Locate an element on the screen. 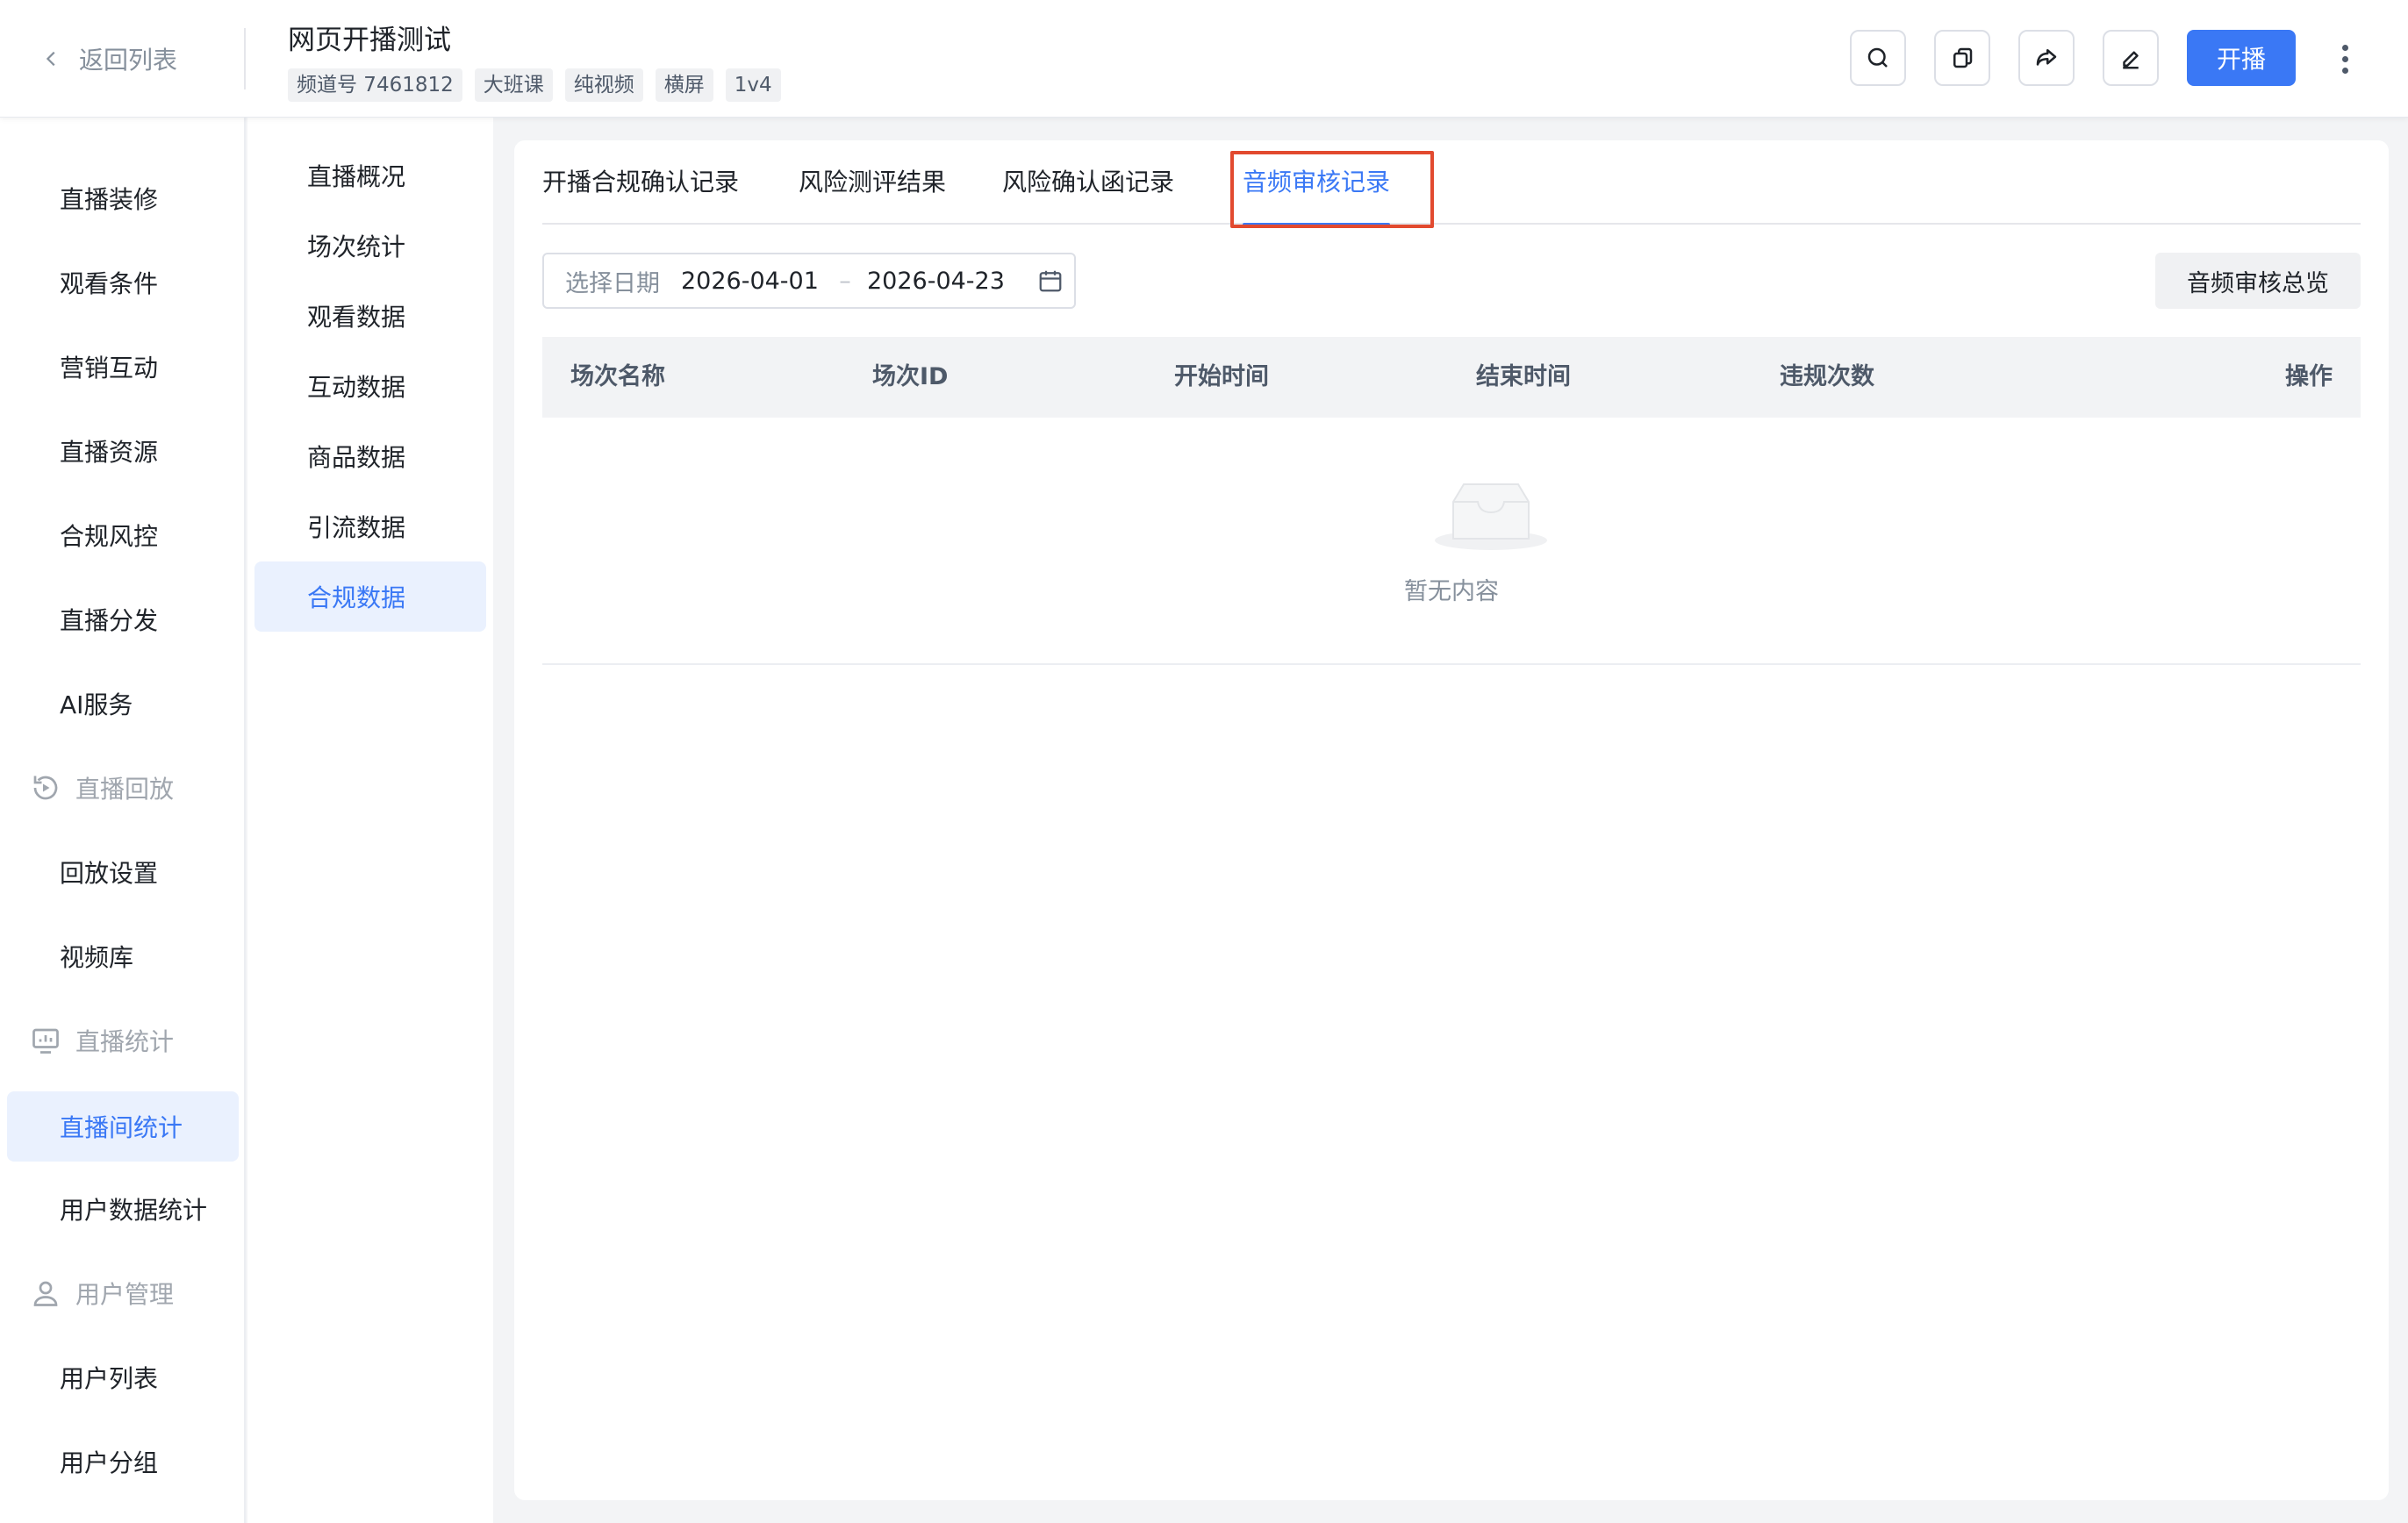  column-header-start-time: 开始时间 is located at coordinates (1221, 377).